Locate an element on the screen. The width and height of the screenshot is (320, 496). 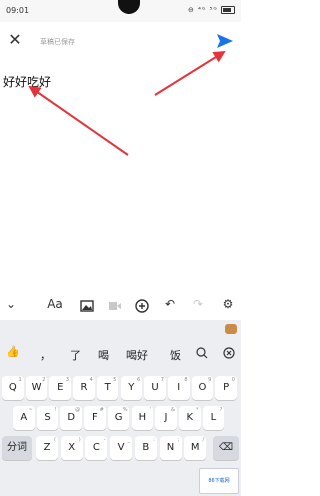
status-time: 09:01 is located at coordinates (18, 10).